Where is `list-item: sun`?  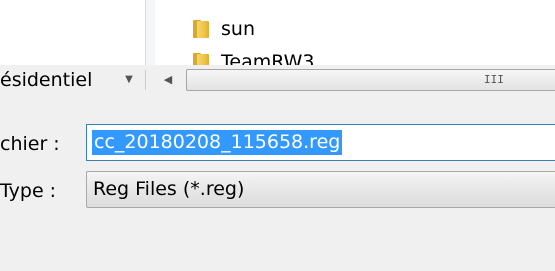 list-item: sun is located at coordinates (223, 29).